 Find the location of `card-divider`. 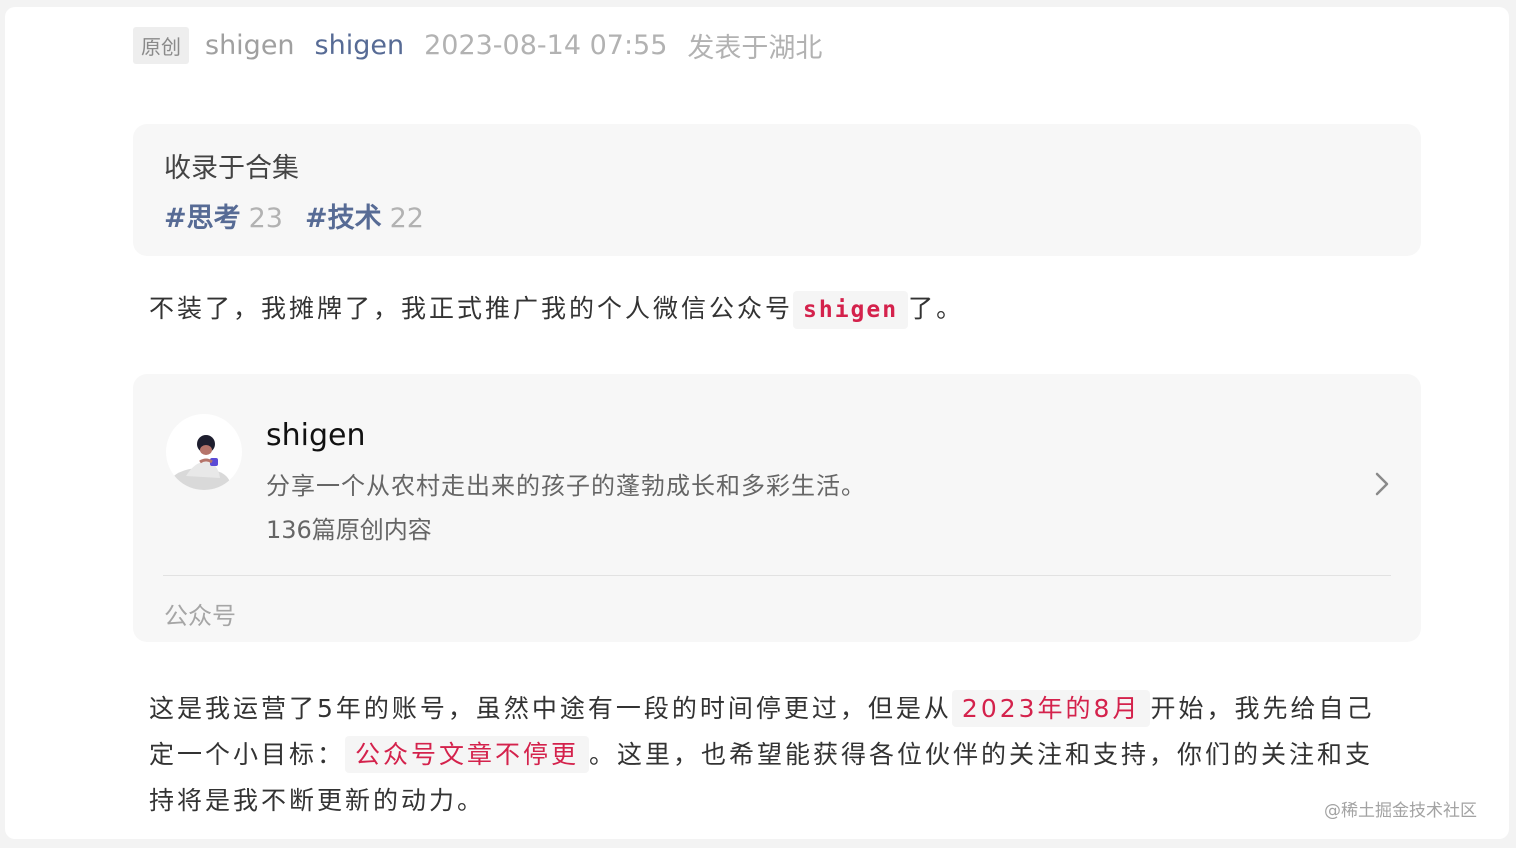

card-divider is located at coordinates (777, 575).